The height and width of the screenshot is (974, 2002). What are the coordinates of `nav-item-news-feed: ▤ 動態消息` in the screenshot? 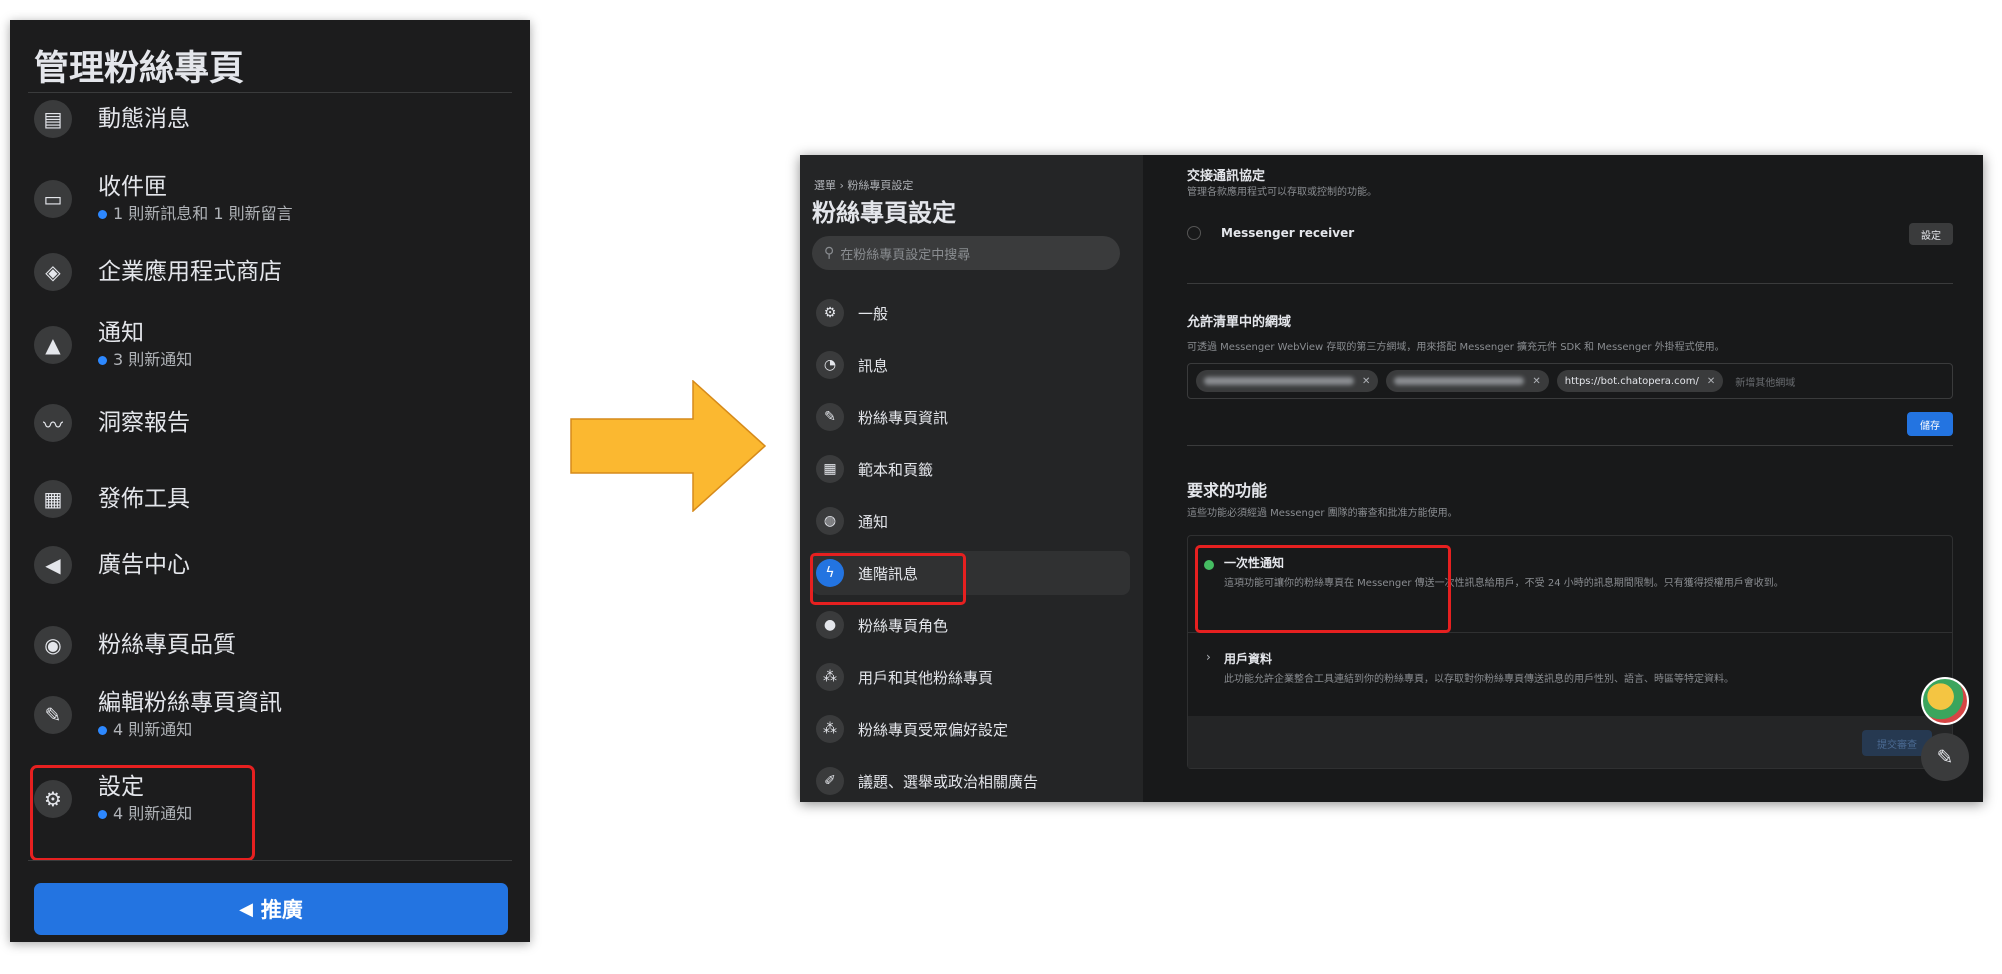 It's located at (274, 119).